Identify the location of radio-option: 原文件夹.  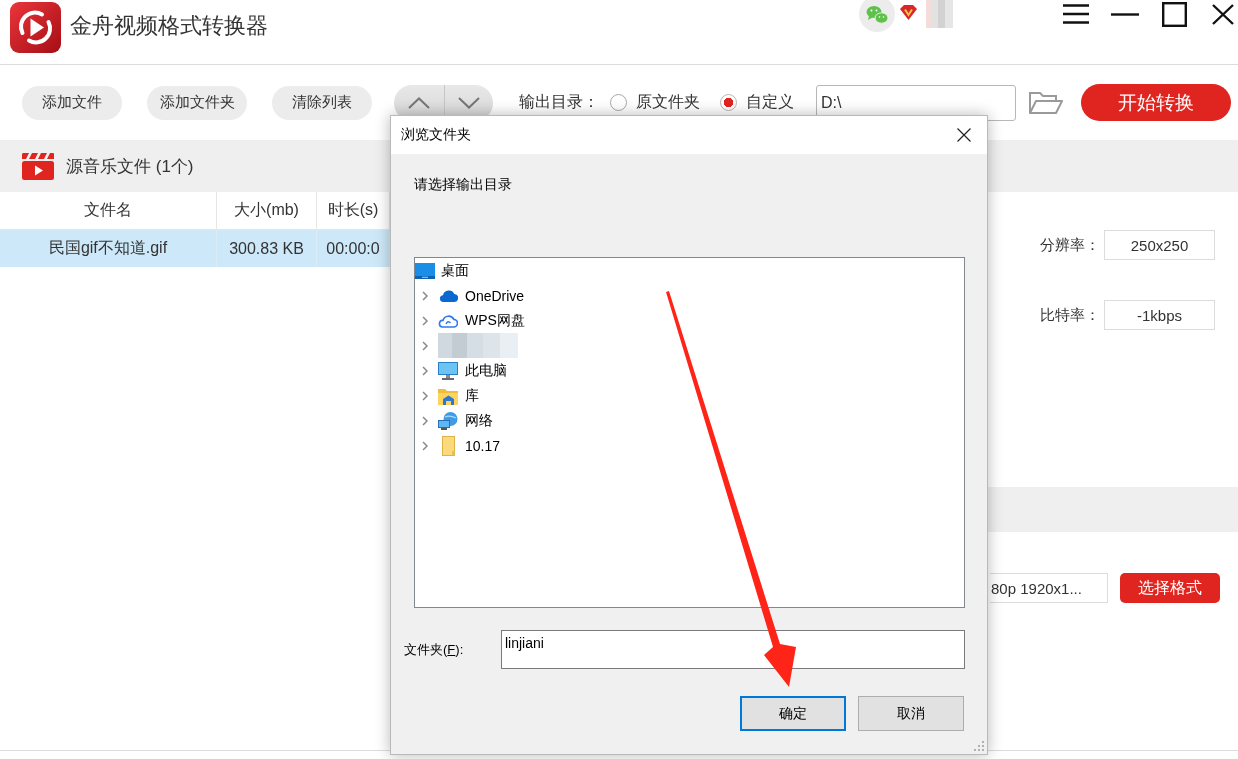
(655, 102).